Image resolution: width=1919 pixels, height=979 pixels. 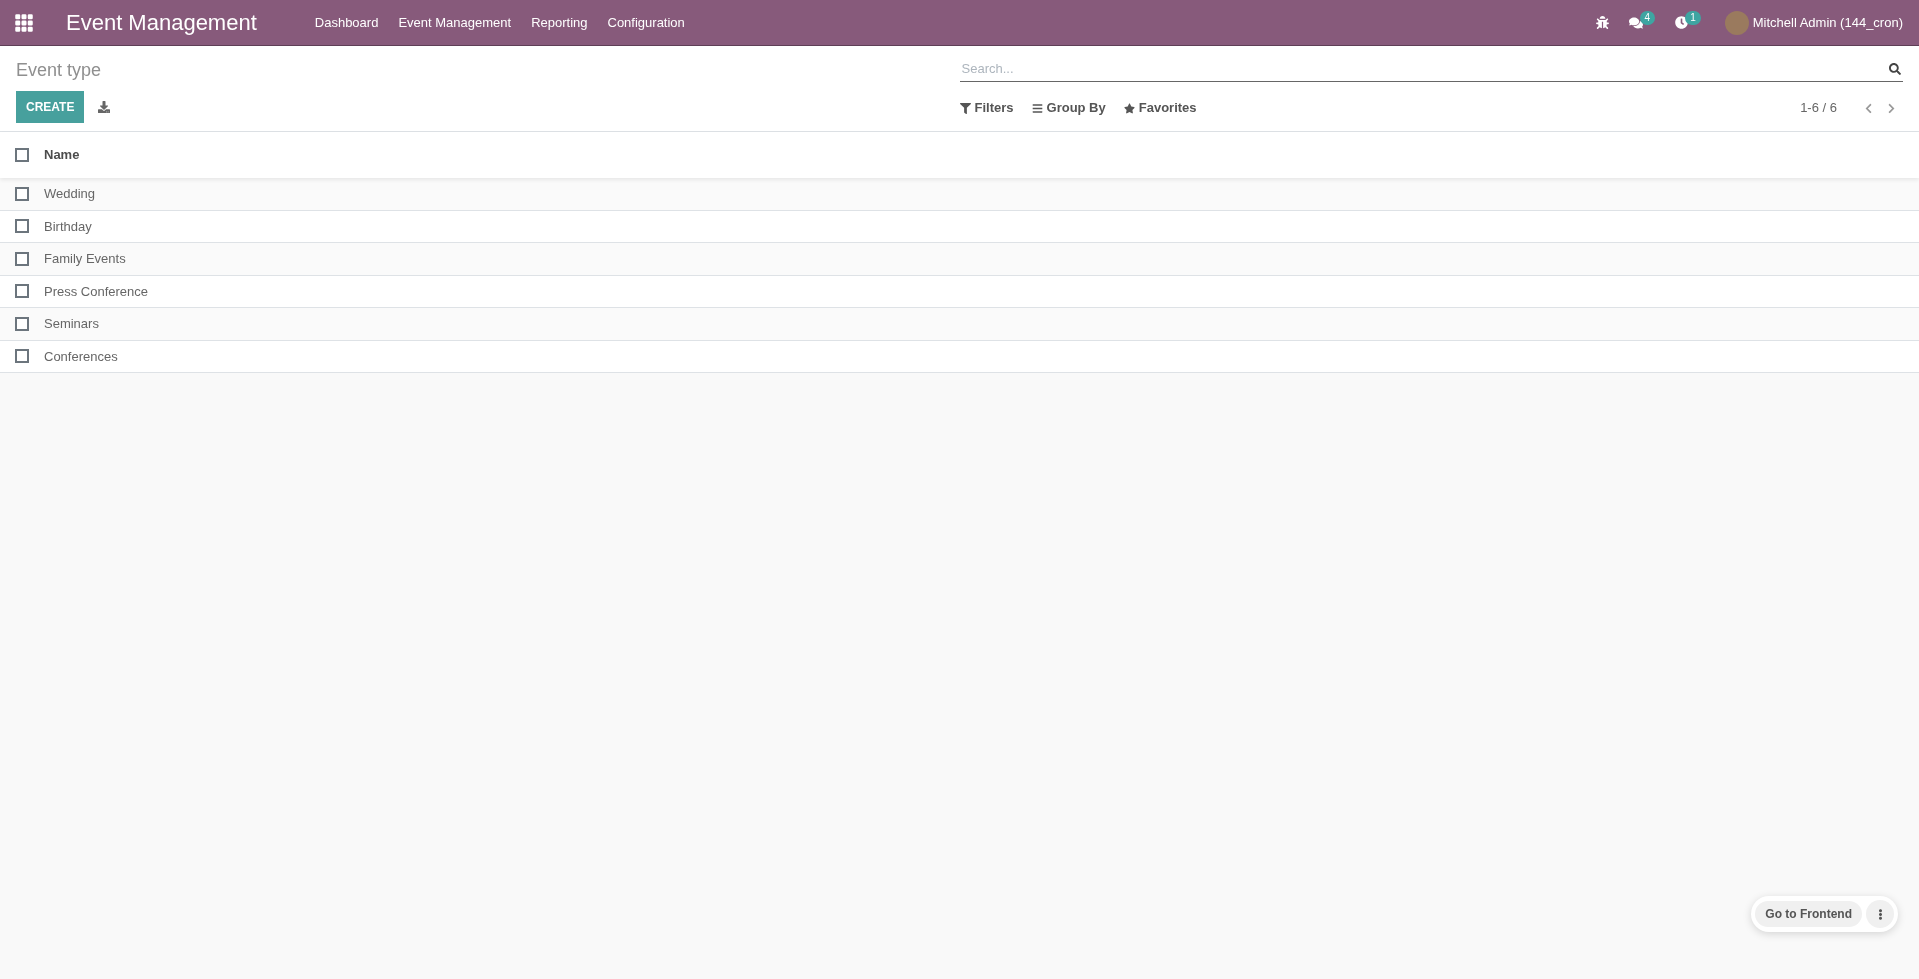 What do you see at coordinates (1647, 17) in the screenshot?
I see `message-count-badge: 4` at bounding box center [1647, 17].